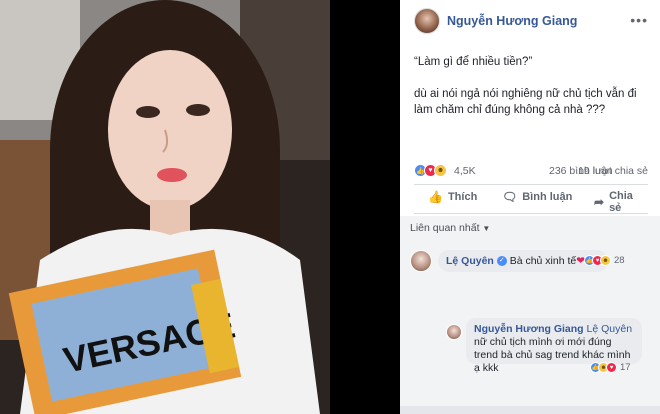 This screenshot has height=414, width=660. Describe the element at coordinates (529, 329) in the screenshot. I see `reply-author-name: Nguyễn Hương Giang` at that location.